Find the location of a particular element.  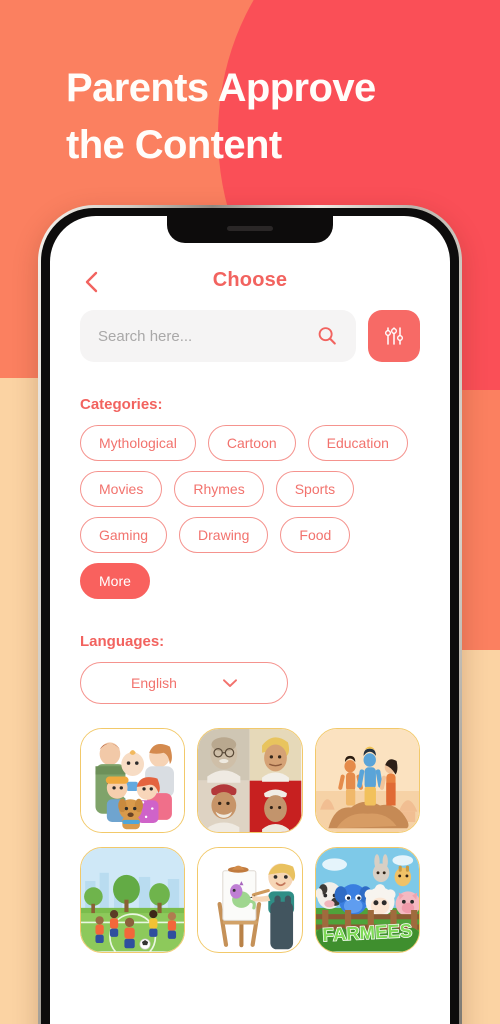

search-input is located at coordinates (207, 336).